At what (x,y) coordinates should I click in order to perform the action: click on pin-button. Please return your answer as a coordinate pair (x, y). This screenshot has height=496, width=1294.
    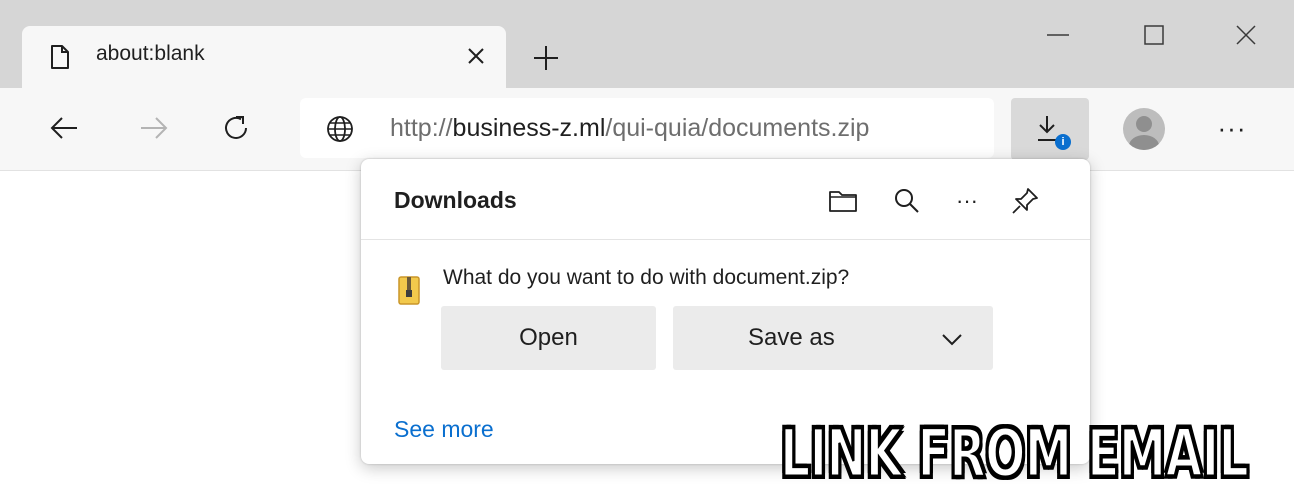
    Looking at the image, I should click on (1025, 201).